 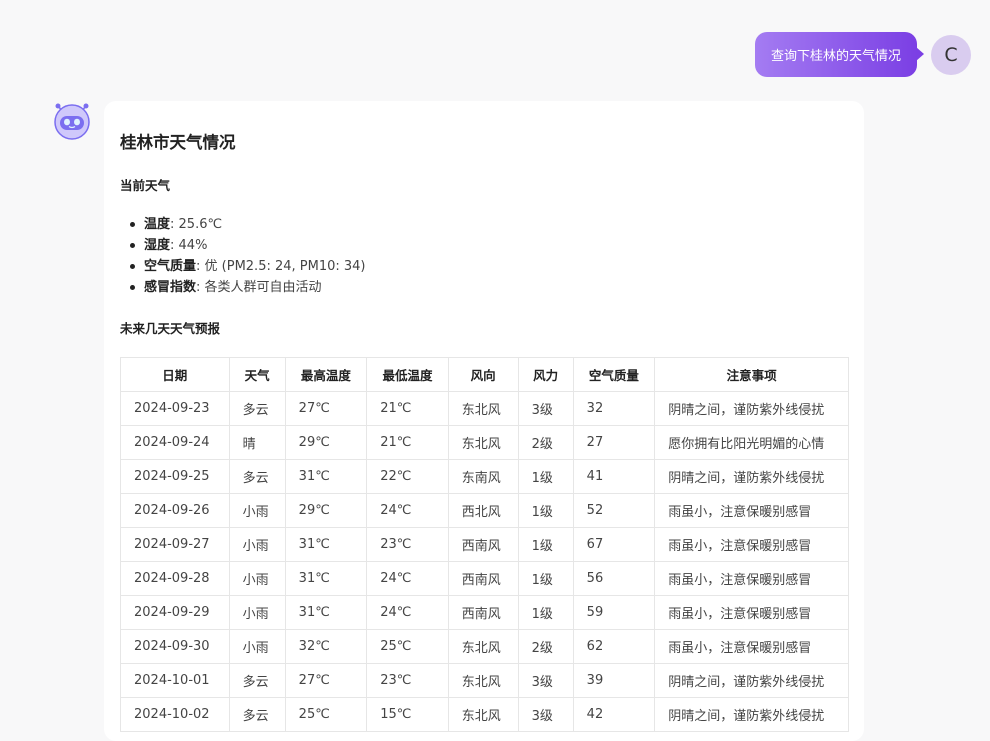 What do you see at coordinates (614, 646) in the screenshot?
I see `table-cell: 62` at bounding box center [614, 646].